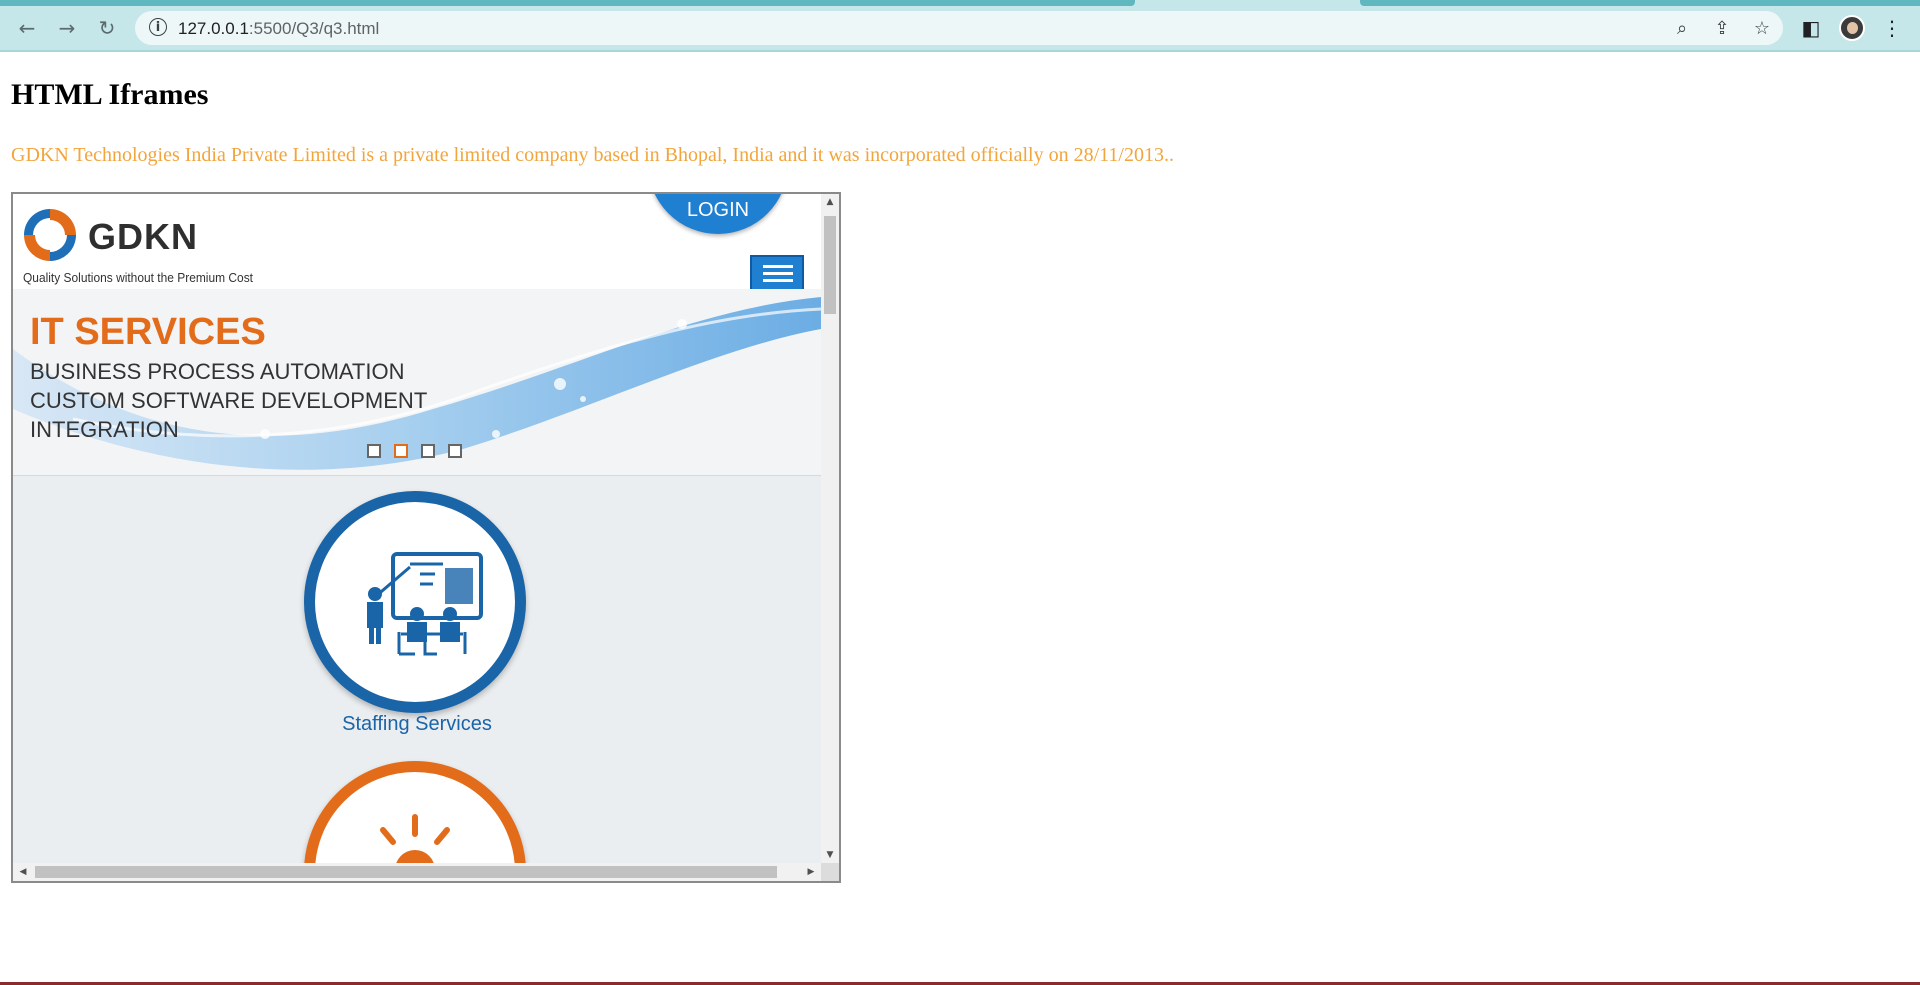 The width and height of the screenshot is (1920, 985). Describe the element at coordinates (414, 451) in the screenshot. I see `slider-dots` at that location.